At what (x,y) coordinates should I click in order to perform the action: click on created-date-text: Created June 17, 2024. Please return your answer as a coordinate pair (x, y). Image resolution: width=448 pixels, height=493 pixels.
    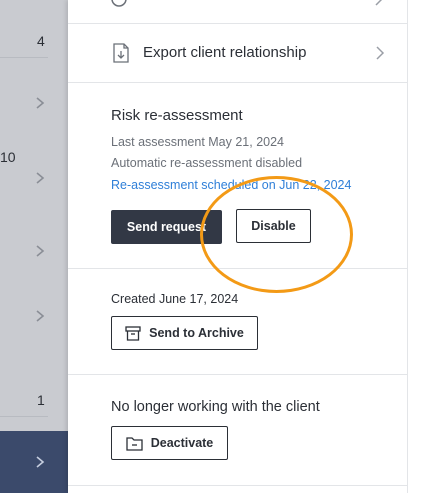
    Looking at the image, I should click on (175, 299).